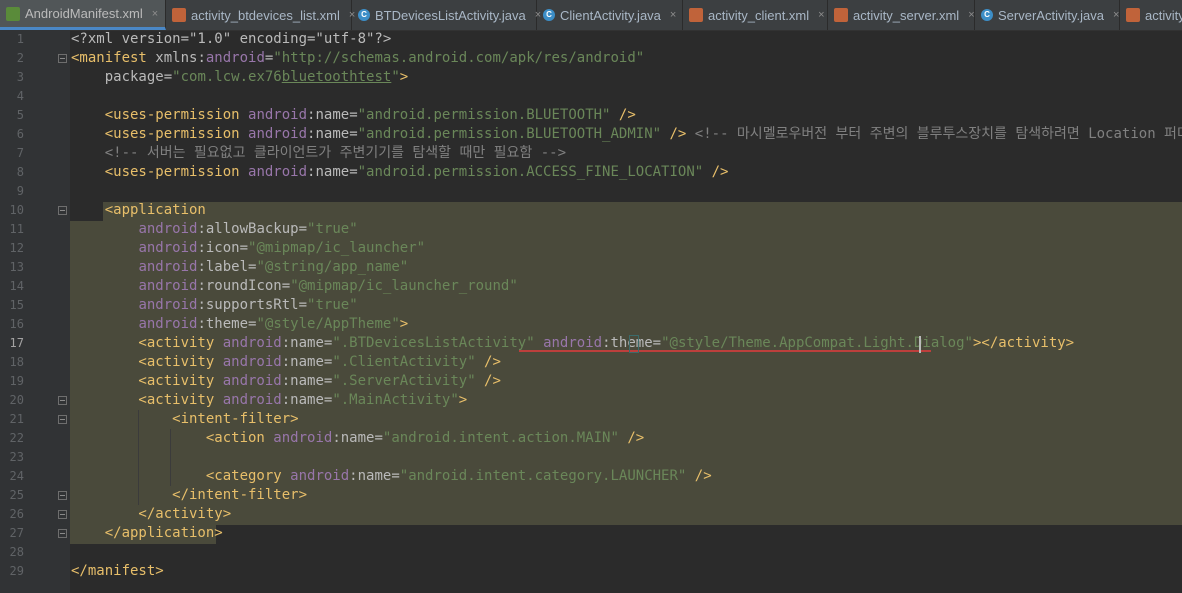 The width and height of the screenshot is (1182, 593). Describe the element at coordinates (16, 305) in the screenshot. I see `line-number: 15` at that location.